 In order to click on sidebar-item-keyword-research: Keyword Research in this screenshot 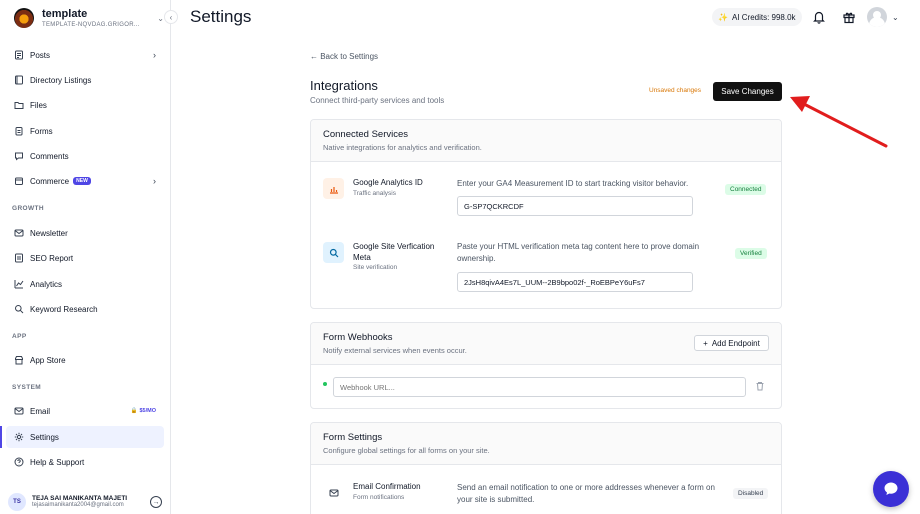, I will do `click(85, 309)`.